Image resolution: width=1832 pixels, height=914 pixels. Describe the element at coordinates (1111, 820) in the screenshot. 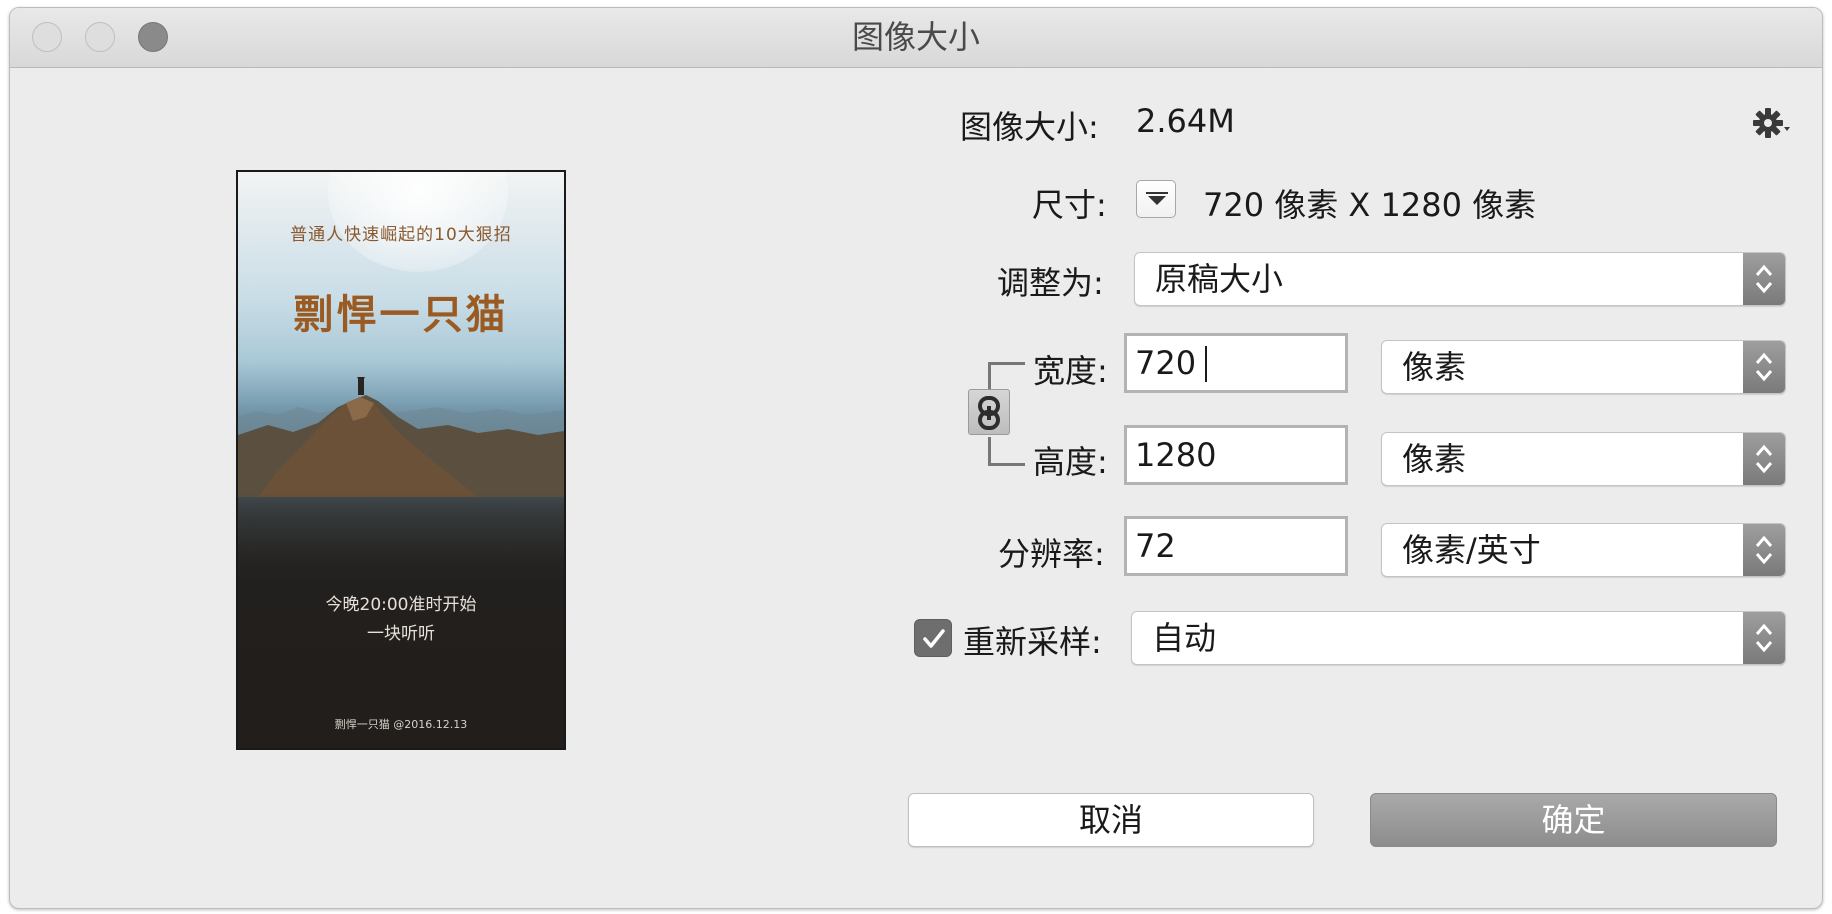

I see `cancel-button: 取消` at that location.